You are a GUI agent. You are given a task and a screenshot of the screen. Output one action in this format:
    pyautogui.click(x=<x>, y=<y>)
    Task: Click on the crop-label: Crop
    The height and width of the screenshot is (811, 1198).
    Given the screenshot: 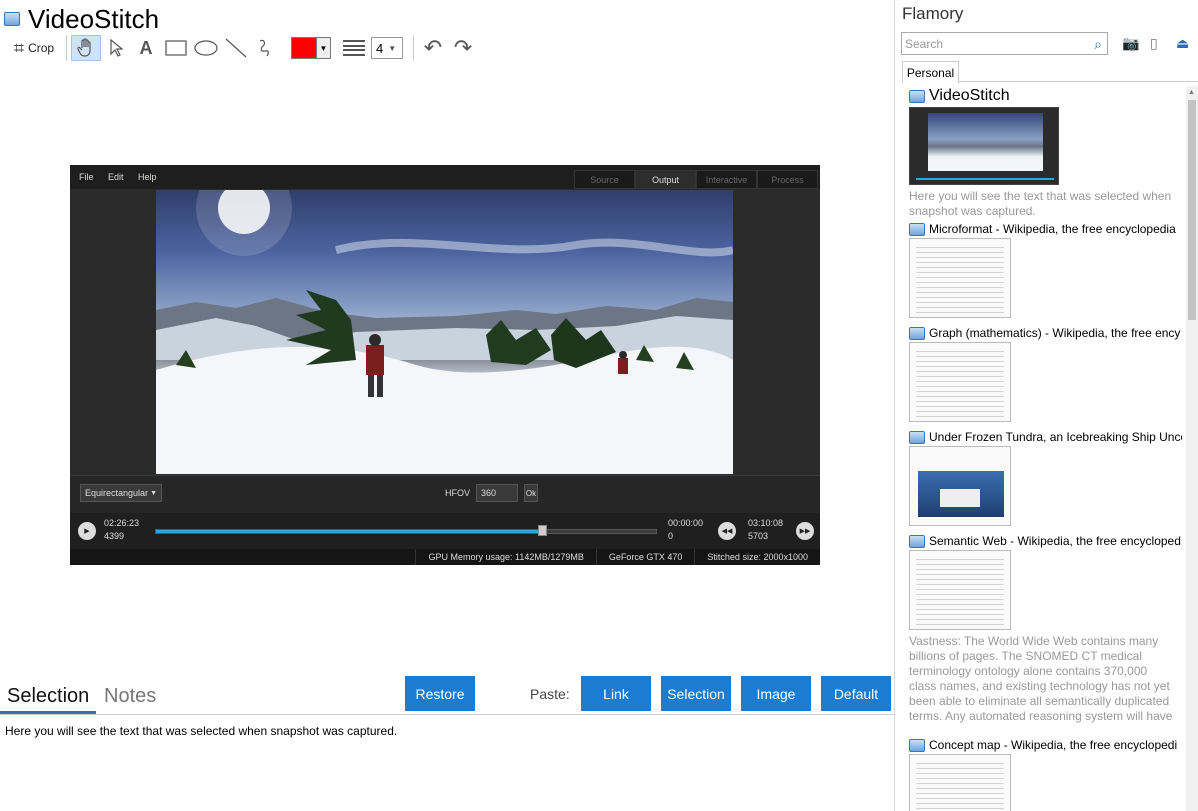 What is the action you would take?
    pyautogui.click(x=41, y=48)
    